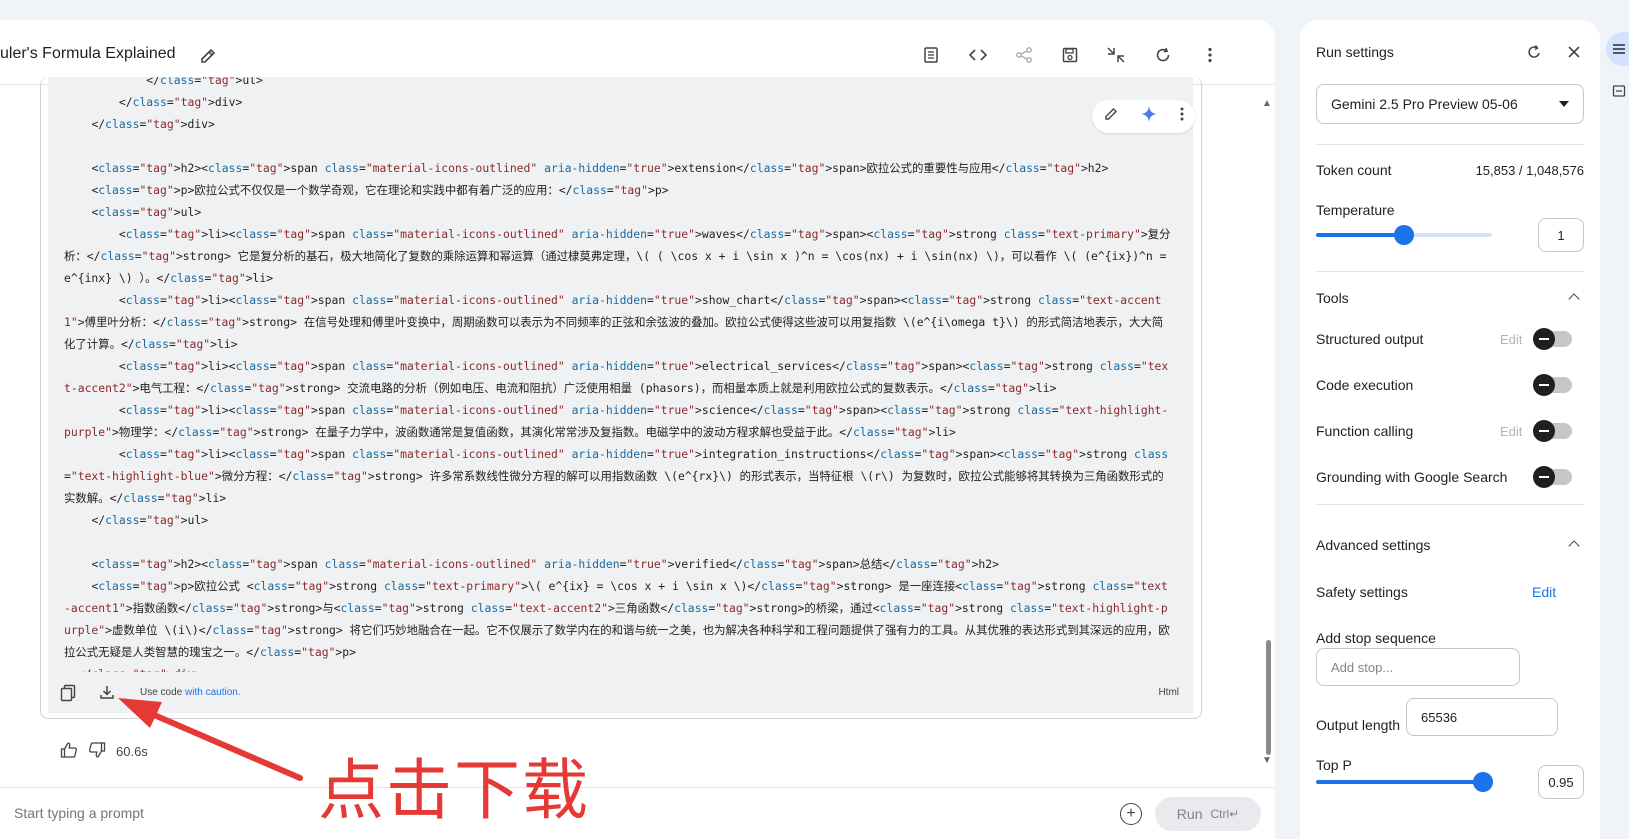  I want to click on token-count-label: Token count, so click(1354, 170).